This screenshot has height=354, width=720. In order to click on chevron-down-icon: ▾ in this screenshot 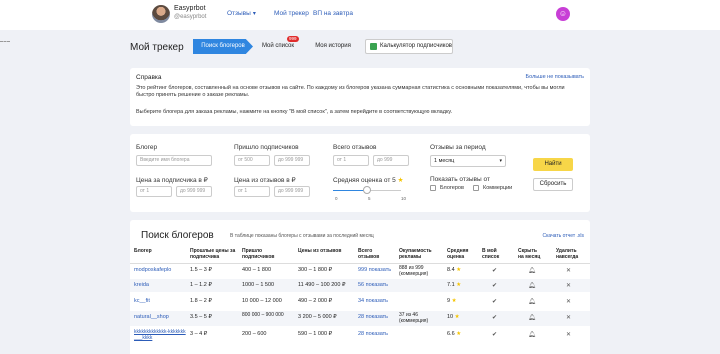, I will do `click(500, 161)`.